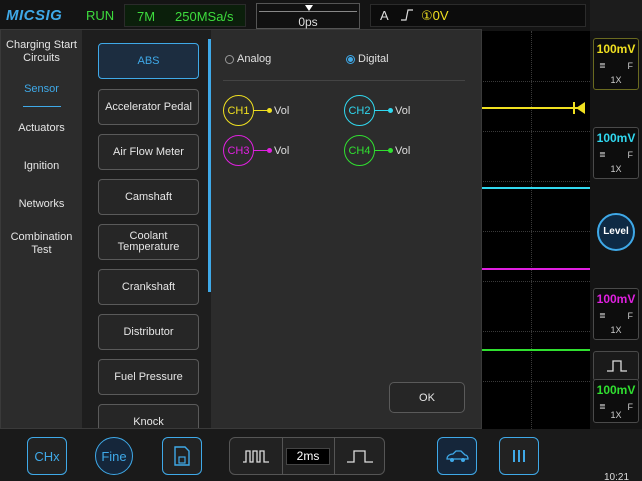 The height and width of the screenshot is (481, 642). I want to click on memory-depth: 7M, so click(146, 16).